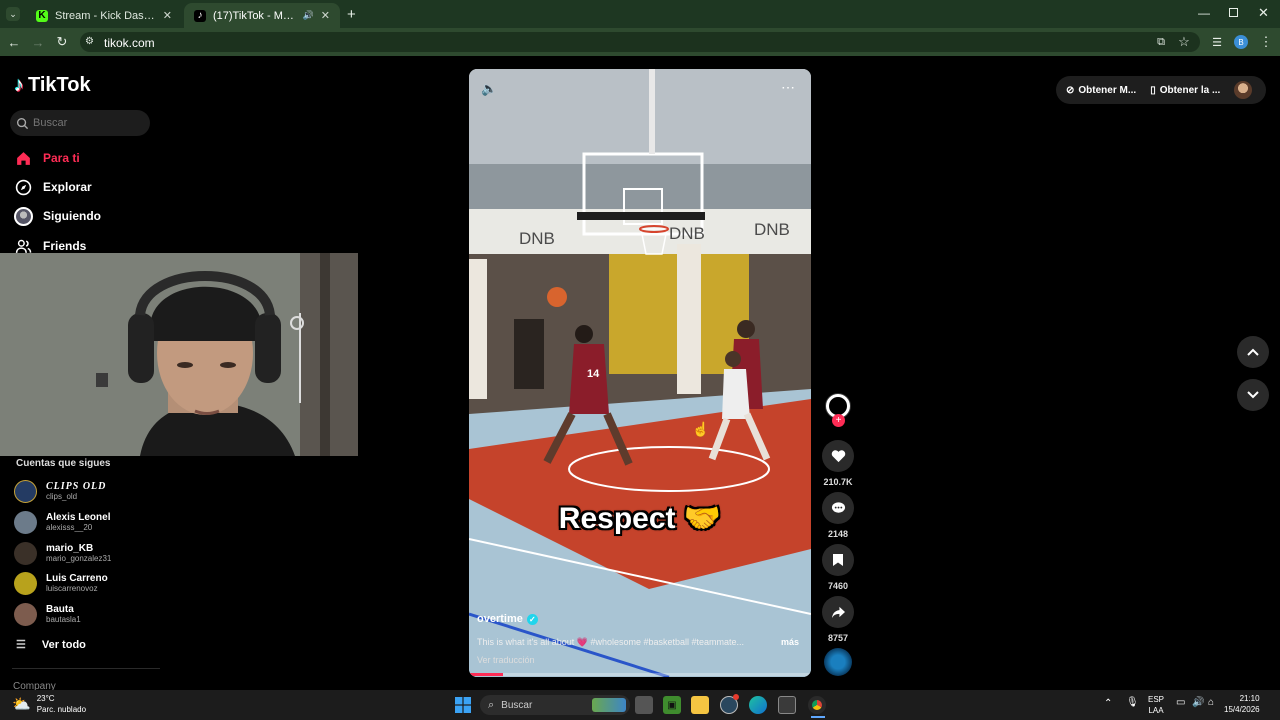 The height and width of the screenshot is (720, 1280). Describe the element at coordinates (489, 89) in the screenshot. I see `mute-icon: 🔈` at that location.